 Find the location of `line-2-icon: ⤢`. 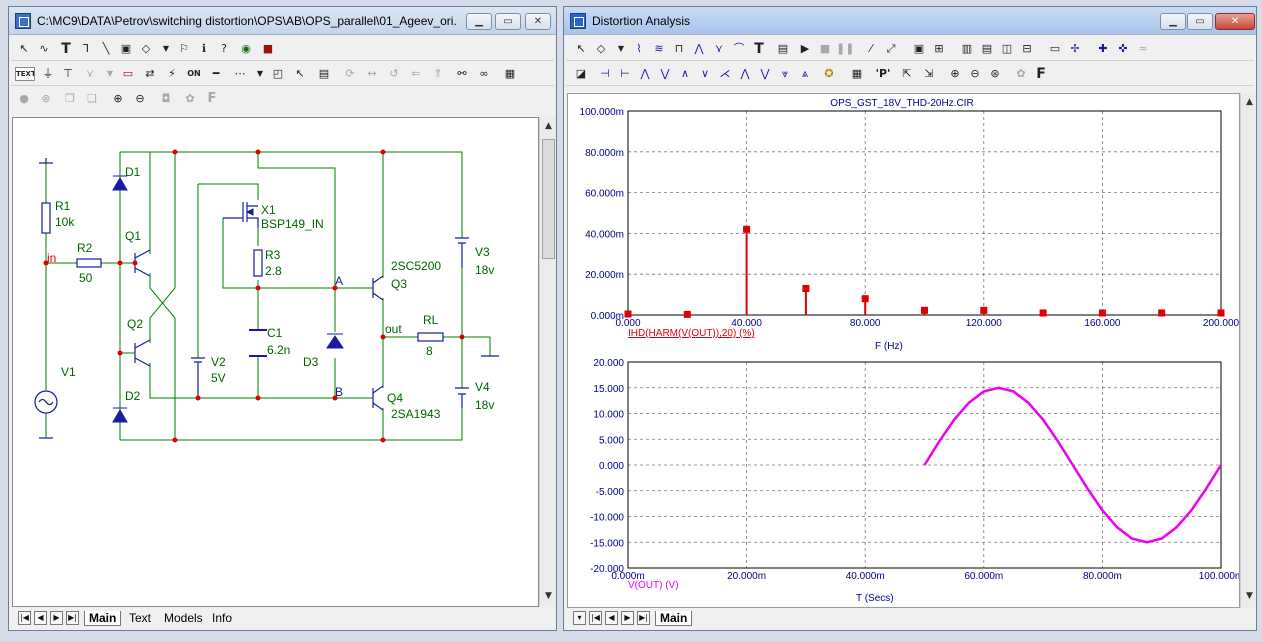

line-2-icon: ⤢ is located at coordinates (891, 49).